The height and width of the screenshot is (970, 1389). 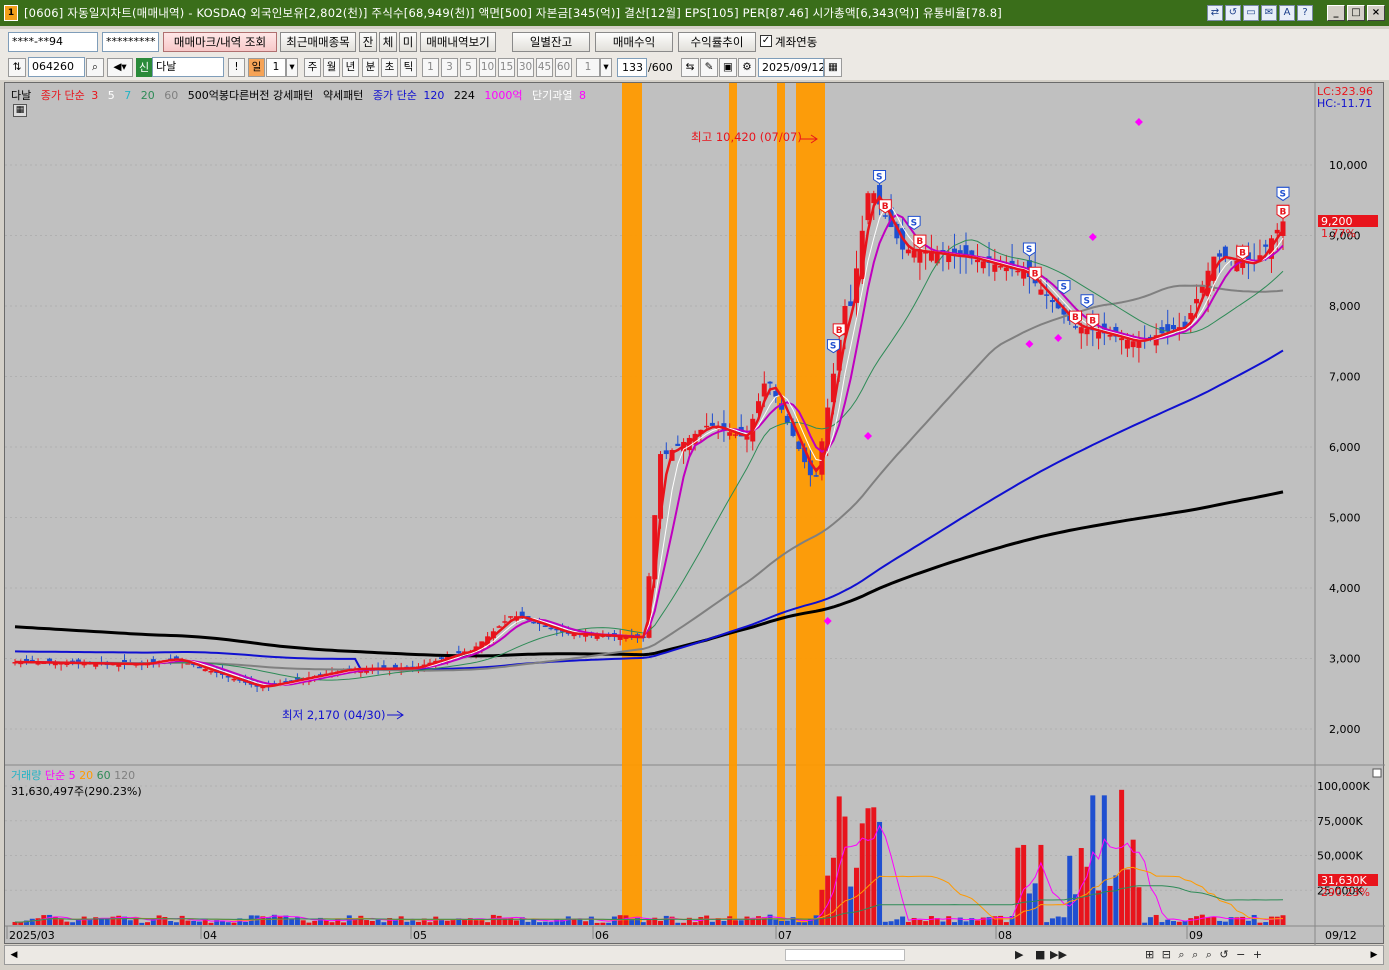 What do you see at coordinates (709, 67) in the screenshot?
I see `chart-tool-icon: ✎` at bounding box center [709, 67].